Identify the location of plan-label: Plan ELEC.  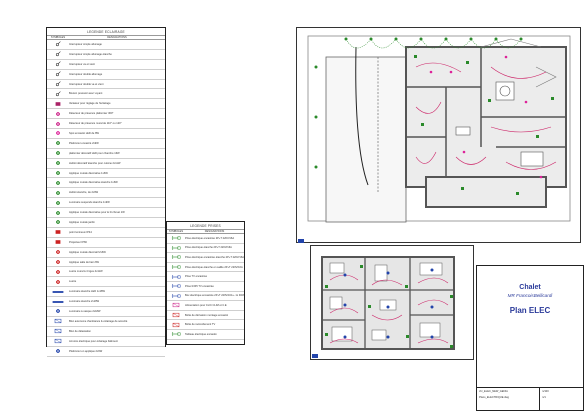
(530, 310).